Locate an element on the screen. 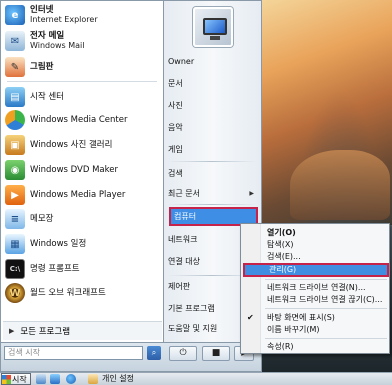 The width and height of the screenshot is (392, 385). context-menu-gutter is located at coordinates (251, 288).